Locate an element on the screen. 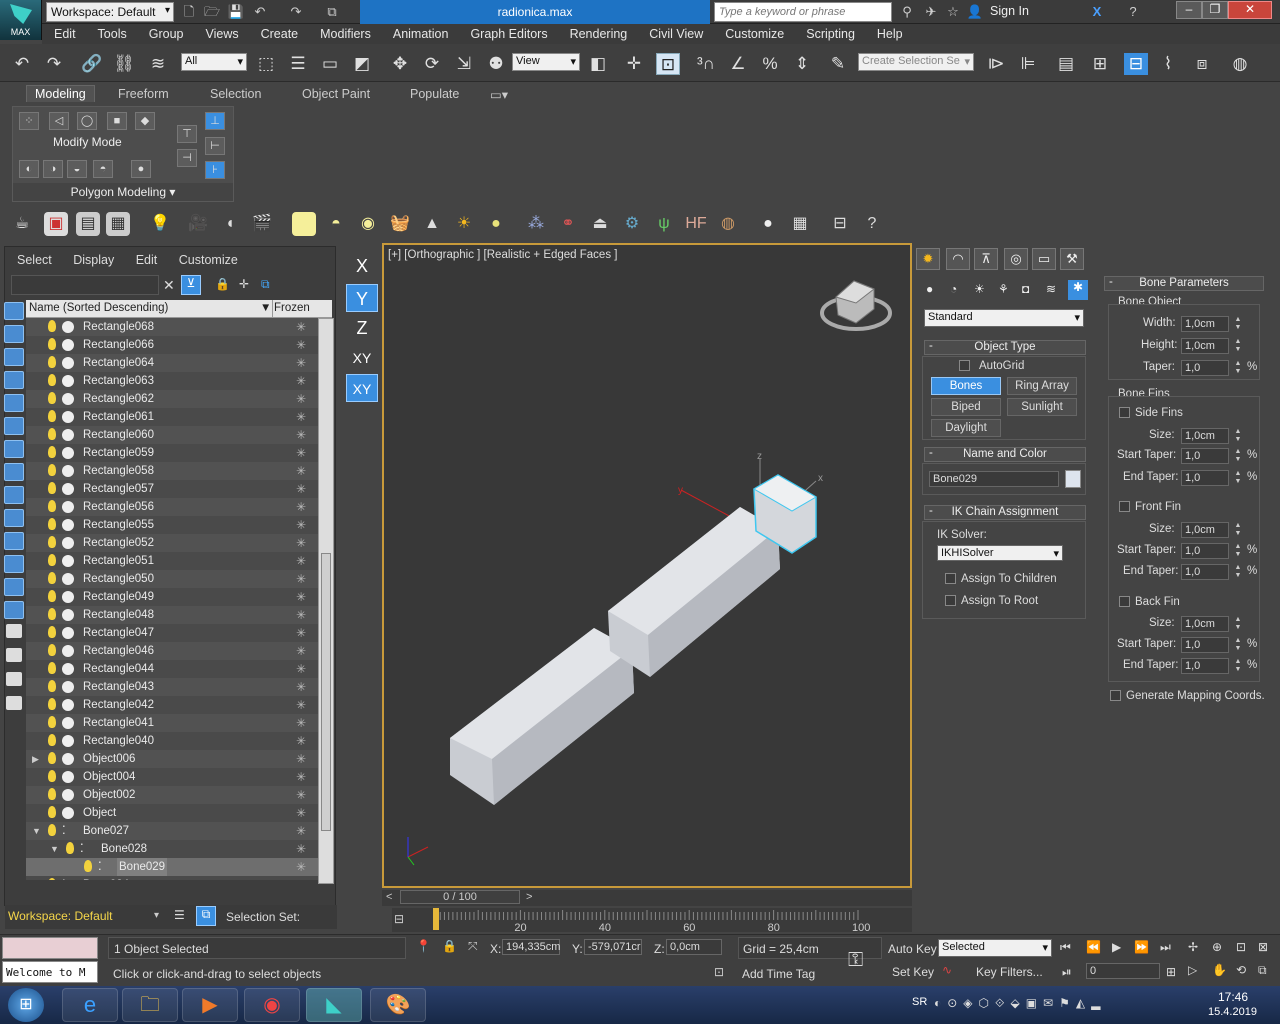 This screenshot has width=1280, height=1024. selection-filter-dropdown: All is located at coordinates (214, 62).